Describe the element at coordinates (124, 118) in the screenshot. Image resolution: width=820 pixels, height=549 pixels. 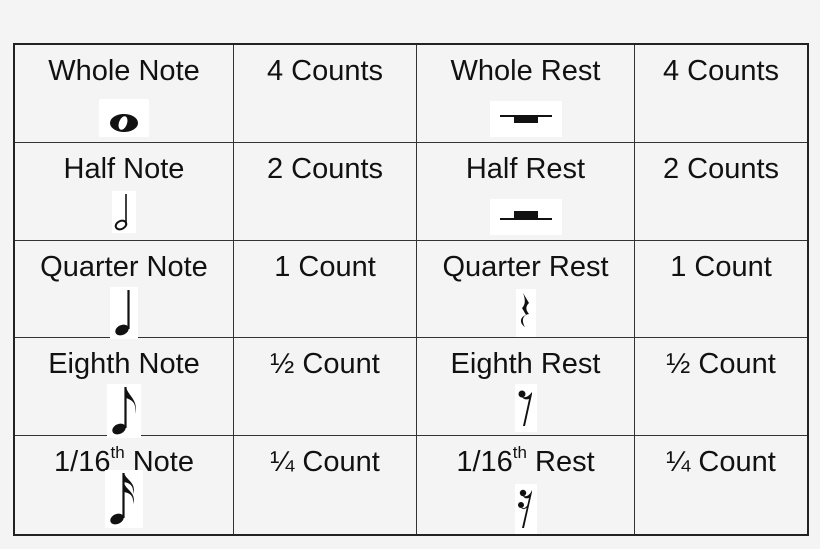
I see `whole-note-icon` at that location.